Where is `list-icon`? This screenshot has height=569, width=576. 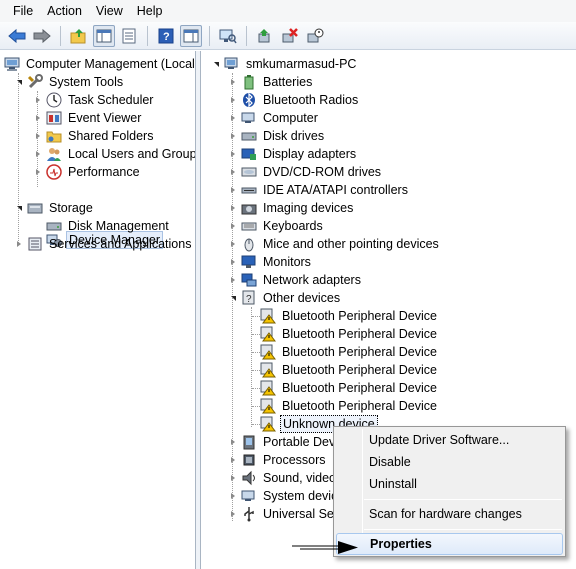
list-icon is located at coordinates (129, 35).